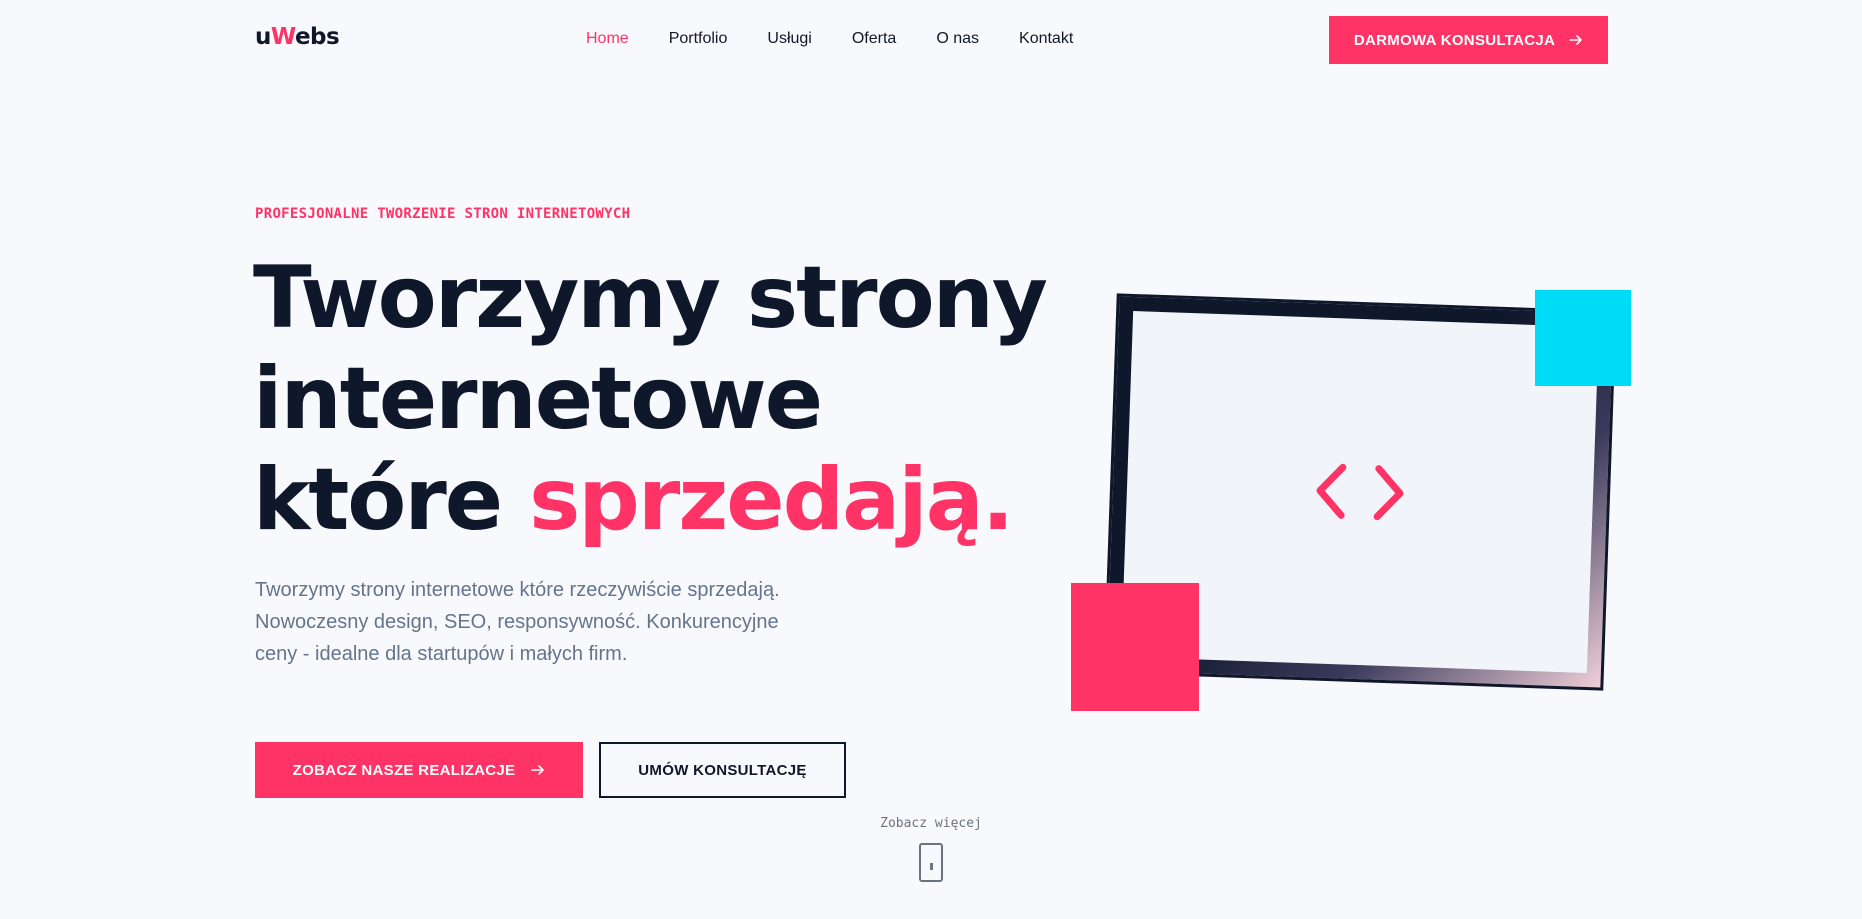 This screenshot has height=919, width=1862. I want to click on headline-line-1: Tworzymy strony, so click(650, 298).